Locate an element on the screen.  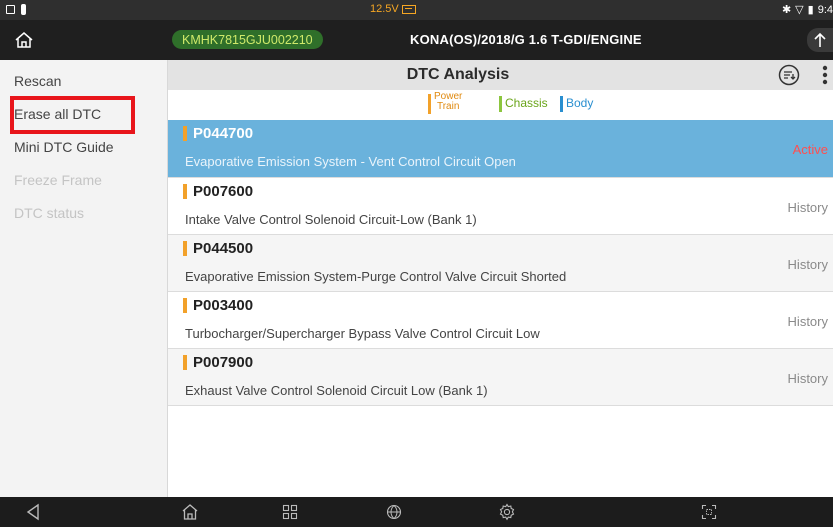
highlight-annotation is located at coordinates (72, 115).